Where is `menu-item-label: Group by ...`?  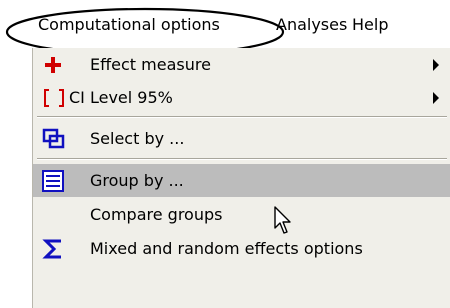 menu-item-label: Group by ... is located at coordinates (137, 180).